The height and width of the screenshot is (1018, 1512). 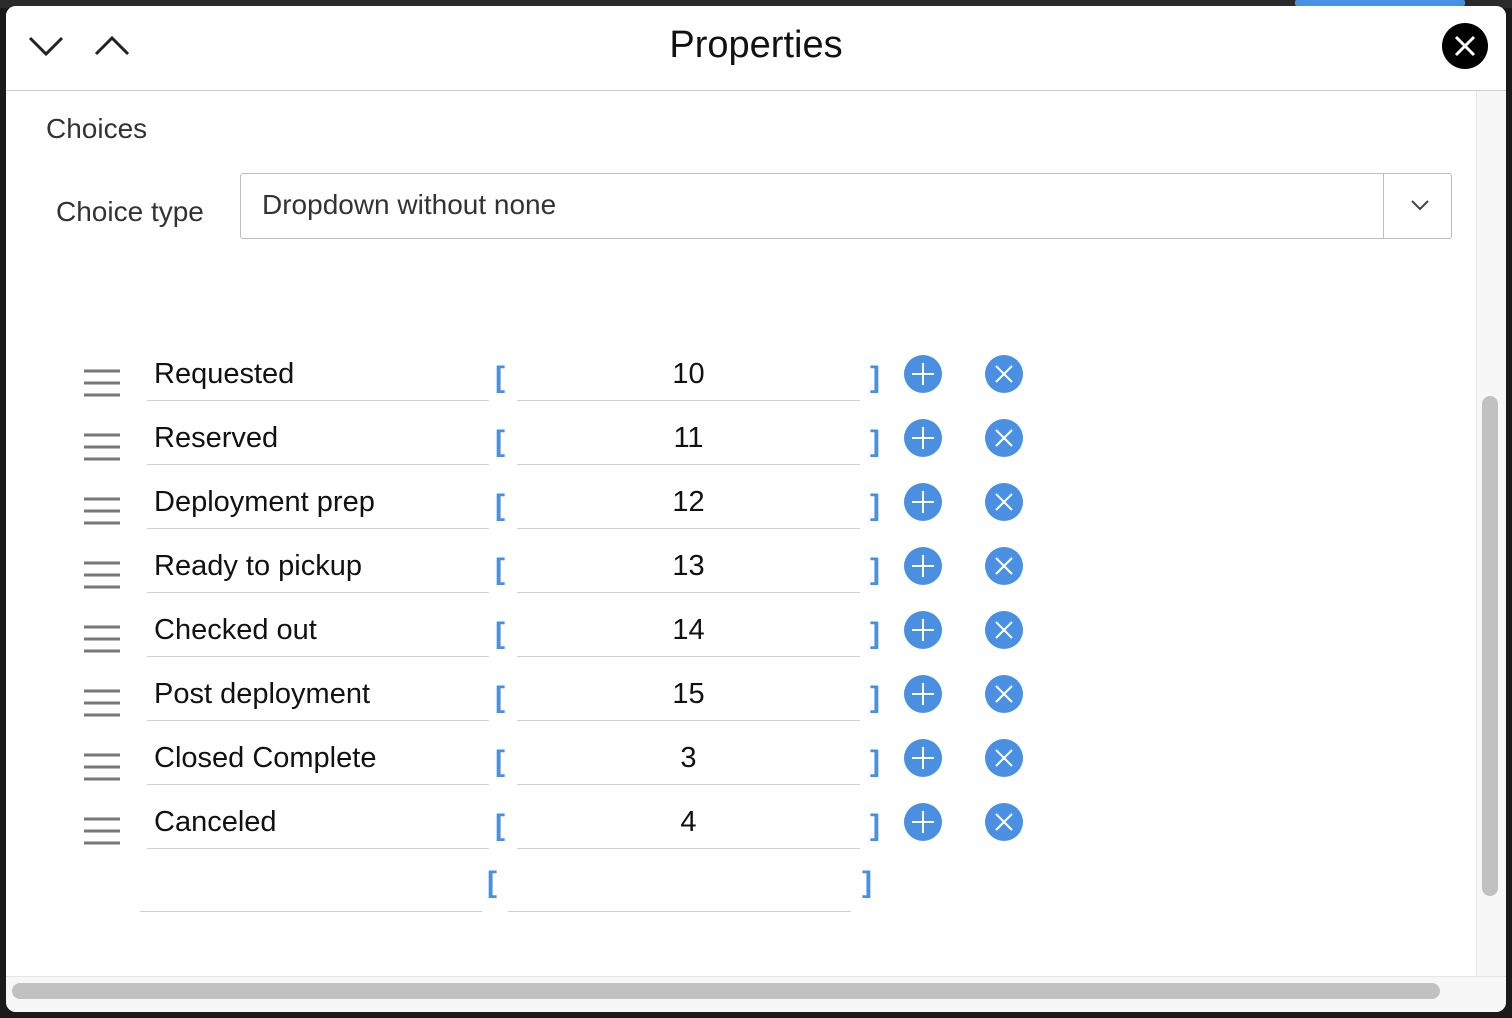 What do you see at coordinates (688, 761) in the screenshot?
I see `choice-value-input: 3` at bounding box center [688, 761].